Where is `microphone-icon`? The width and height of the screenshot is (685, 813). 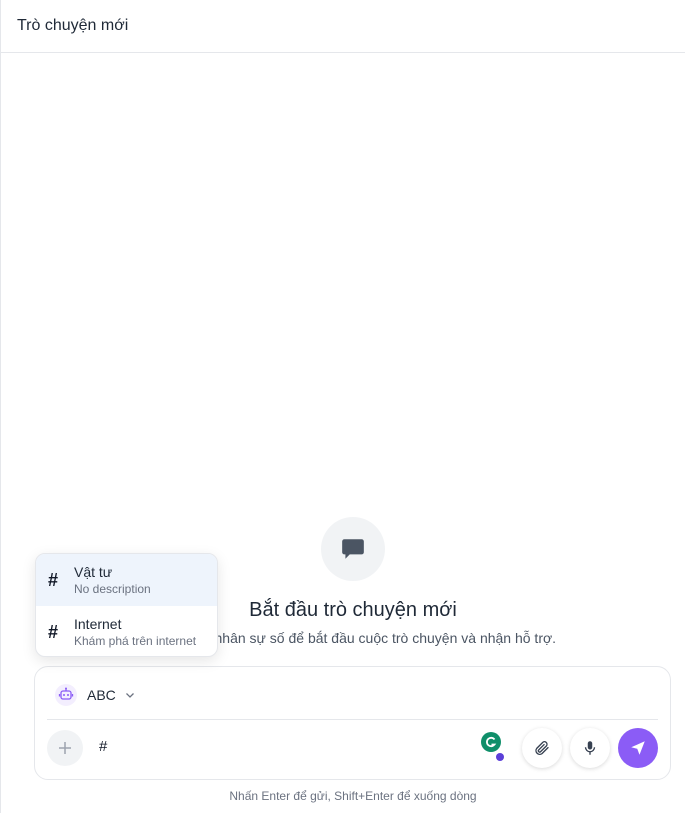
microphone-icon is located at coordinates (590, 748).